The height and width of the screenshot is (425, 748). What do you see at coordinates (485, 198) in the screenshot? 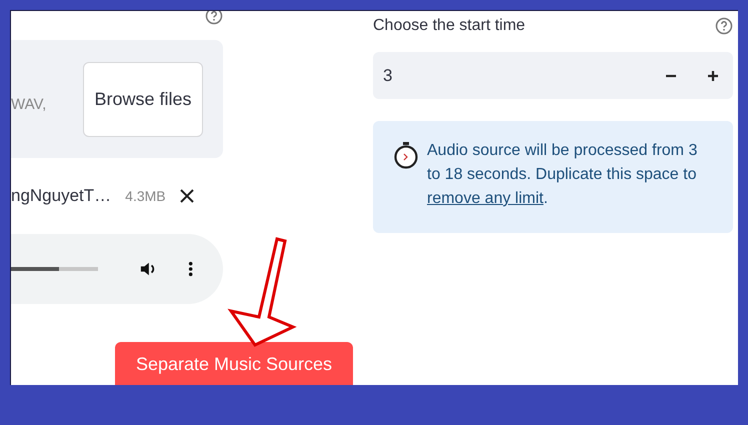
I see `remove-limit-link: remove any limit` at bounding box center [485, 198].